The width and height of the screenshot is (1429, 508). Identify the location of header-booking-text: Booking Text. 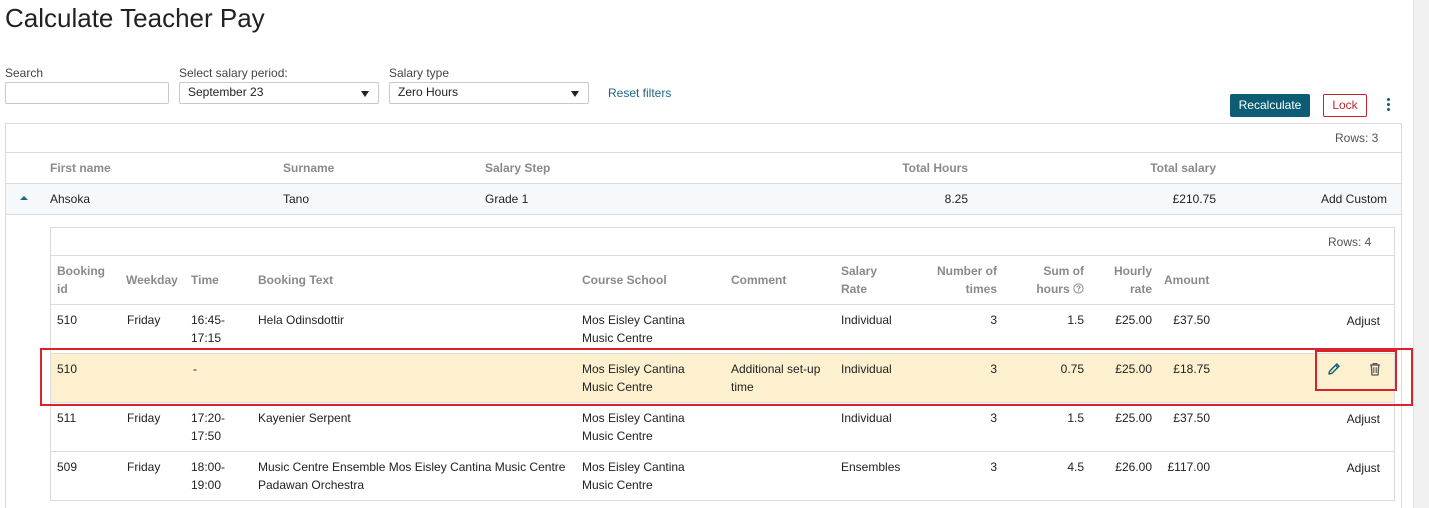
(295, 280).